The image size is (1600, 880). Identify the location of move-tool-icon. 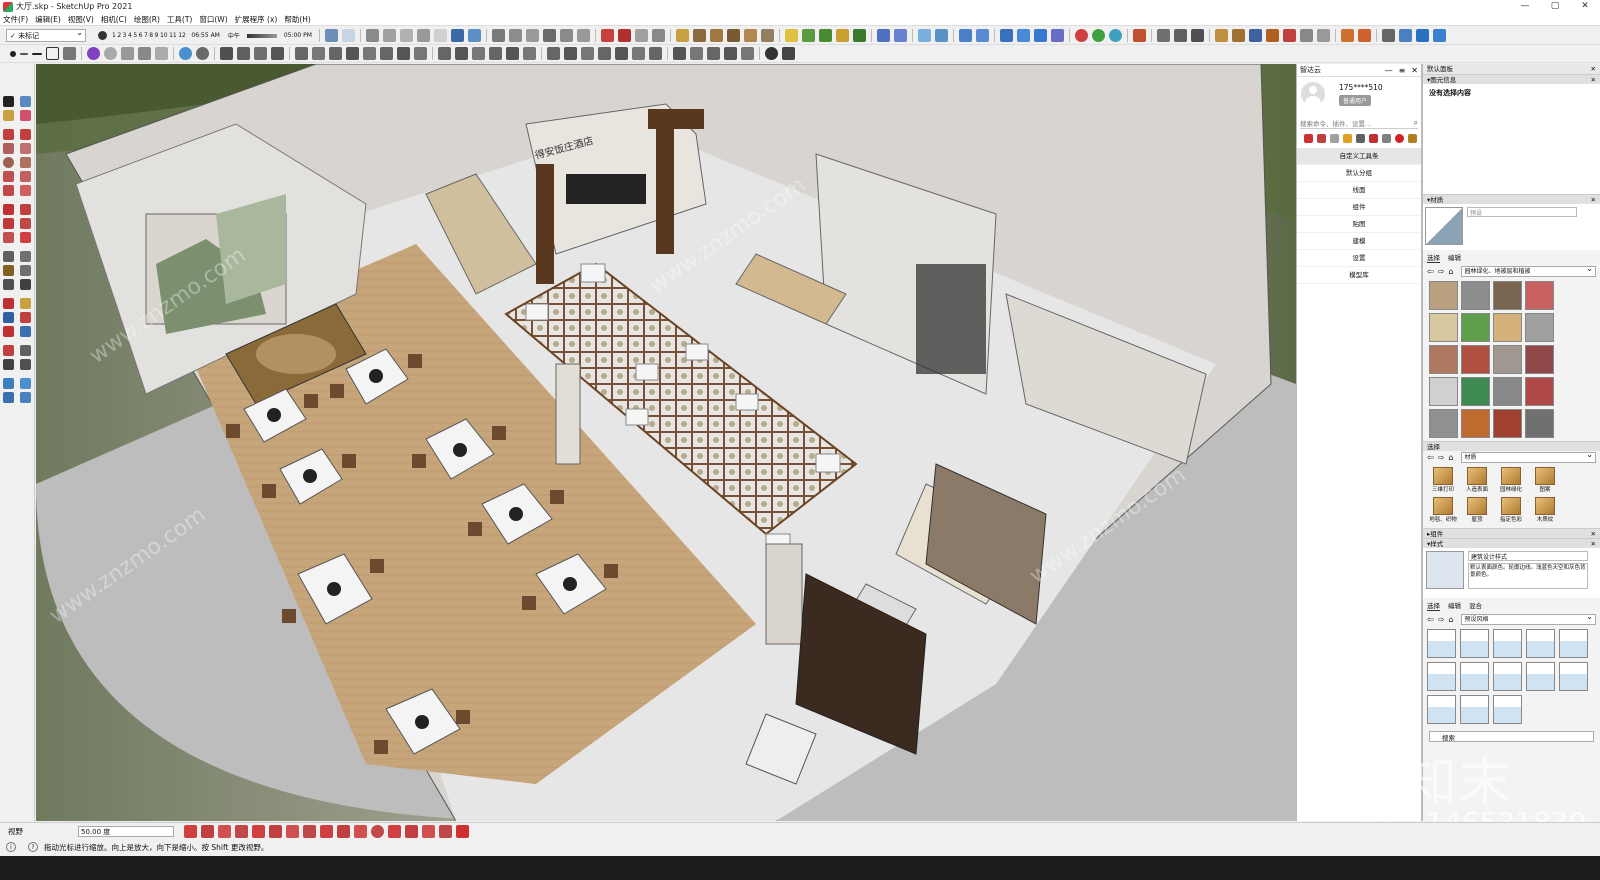
(8, 209).